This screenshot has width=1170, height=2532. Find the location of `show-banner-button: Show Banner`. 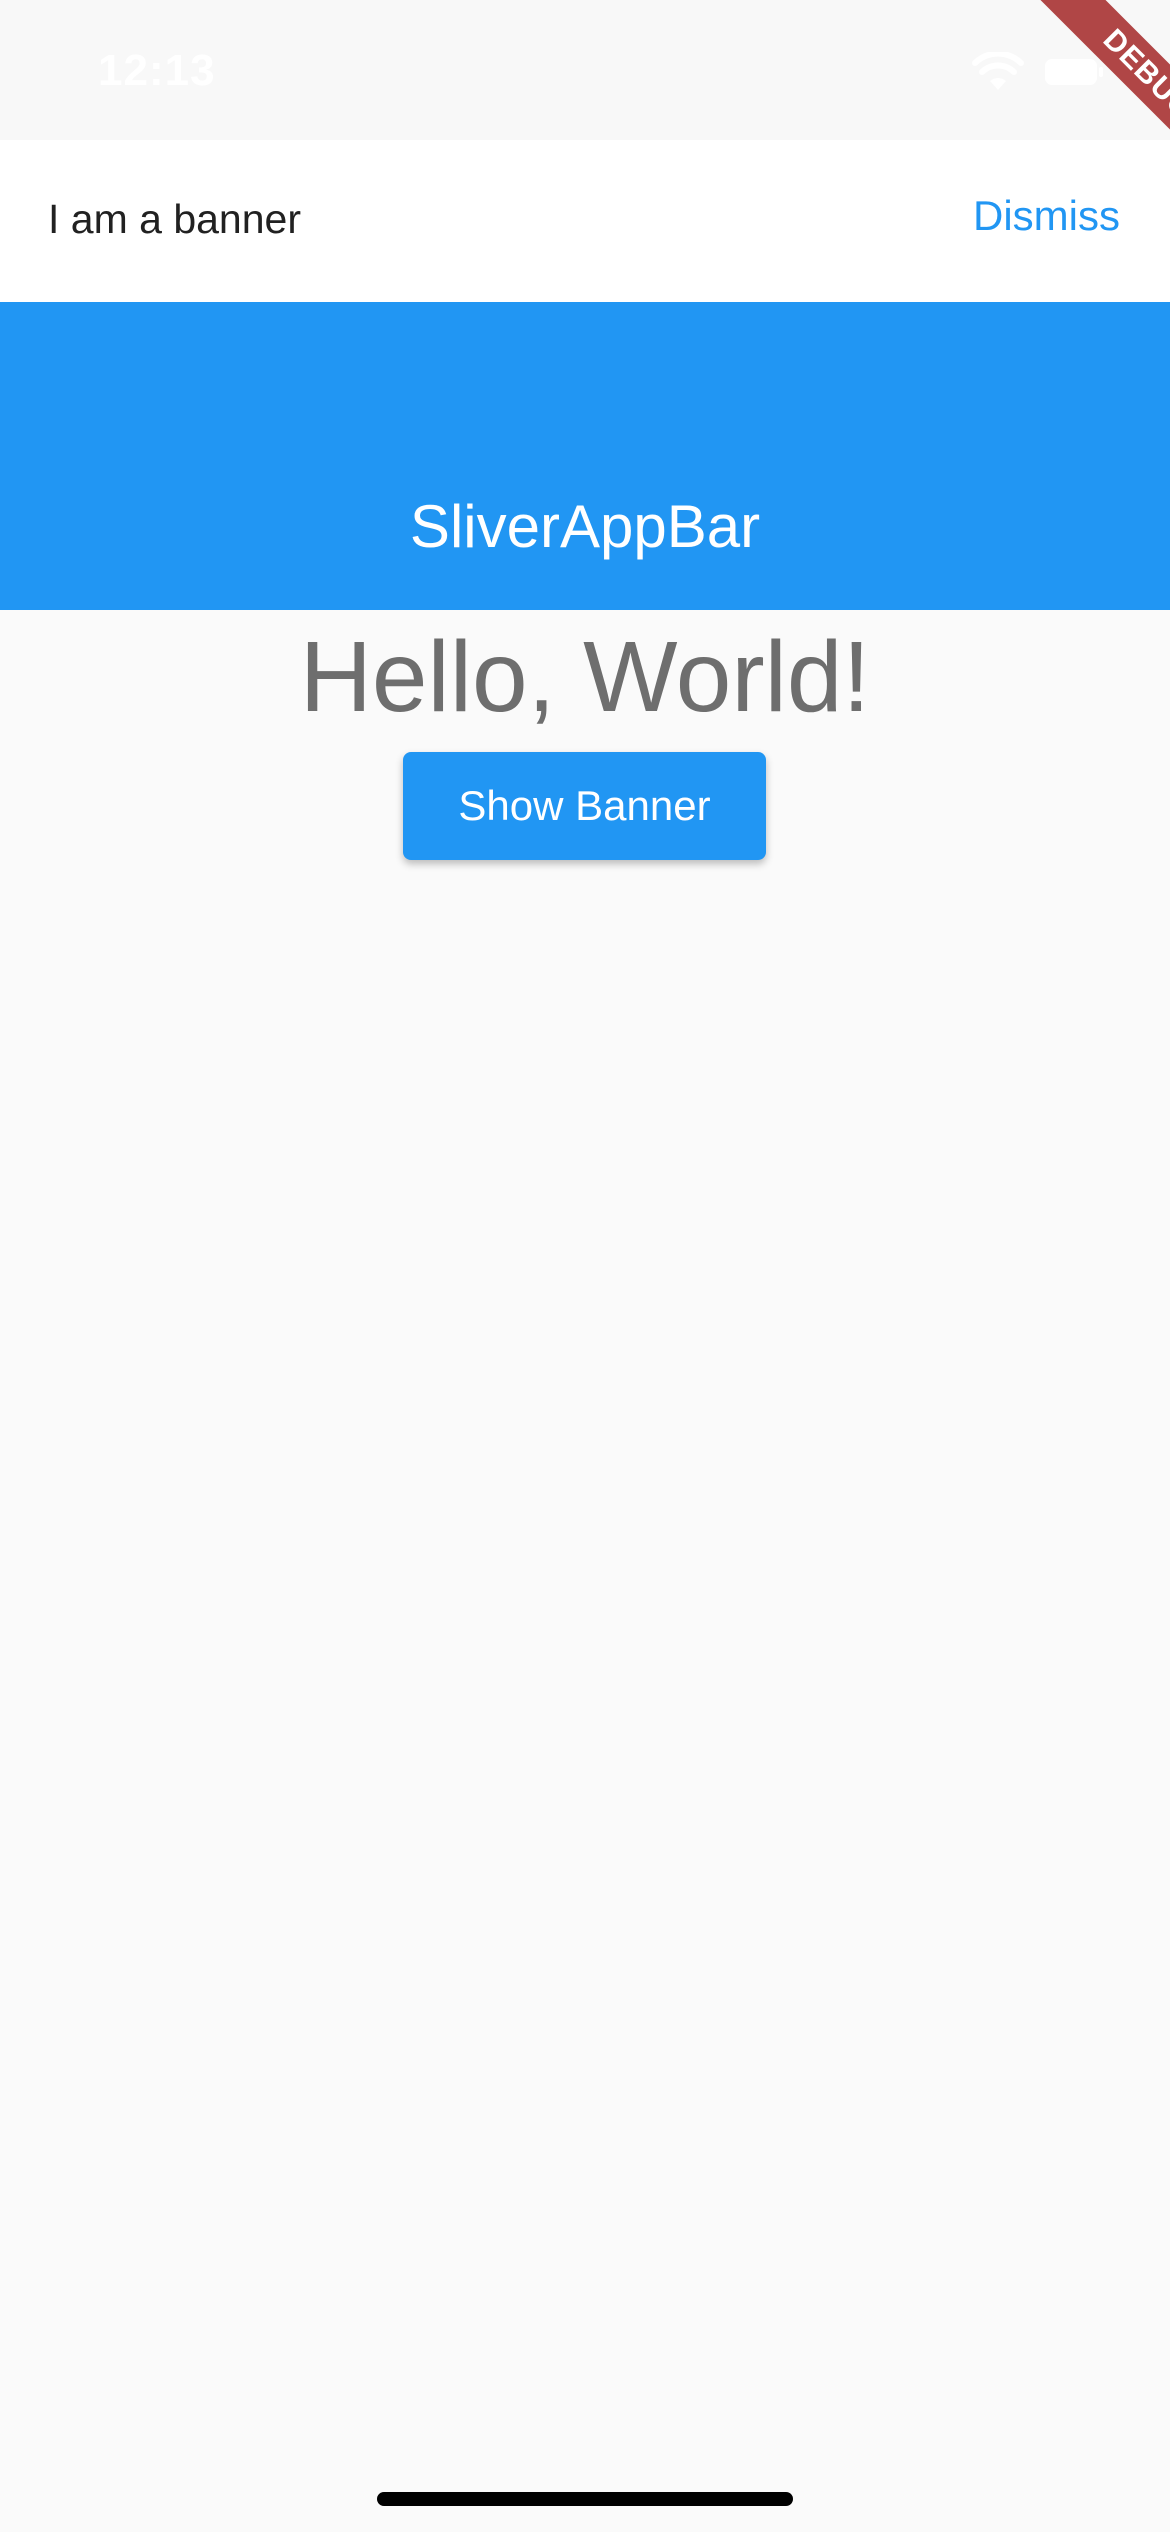

show-banner-button: Show Banner is located at coordinates (584, 806).